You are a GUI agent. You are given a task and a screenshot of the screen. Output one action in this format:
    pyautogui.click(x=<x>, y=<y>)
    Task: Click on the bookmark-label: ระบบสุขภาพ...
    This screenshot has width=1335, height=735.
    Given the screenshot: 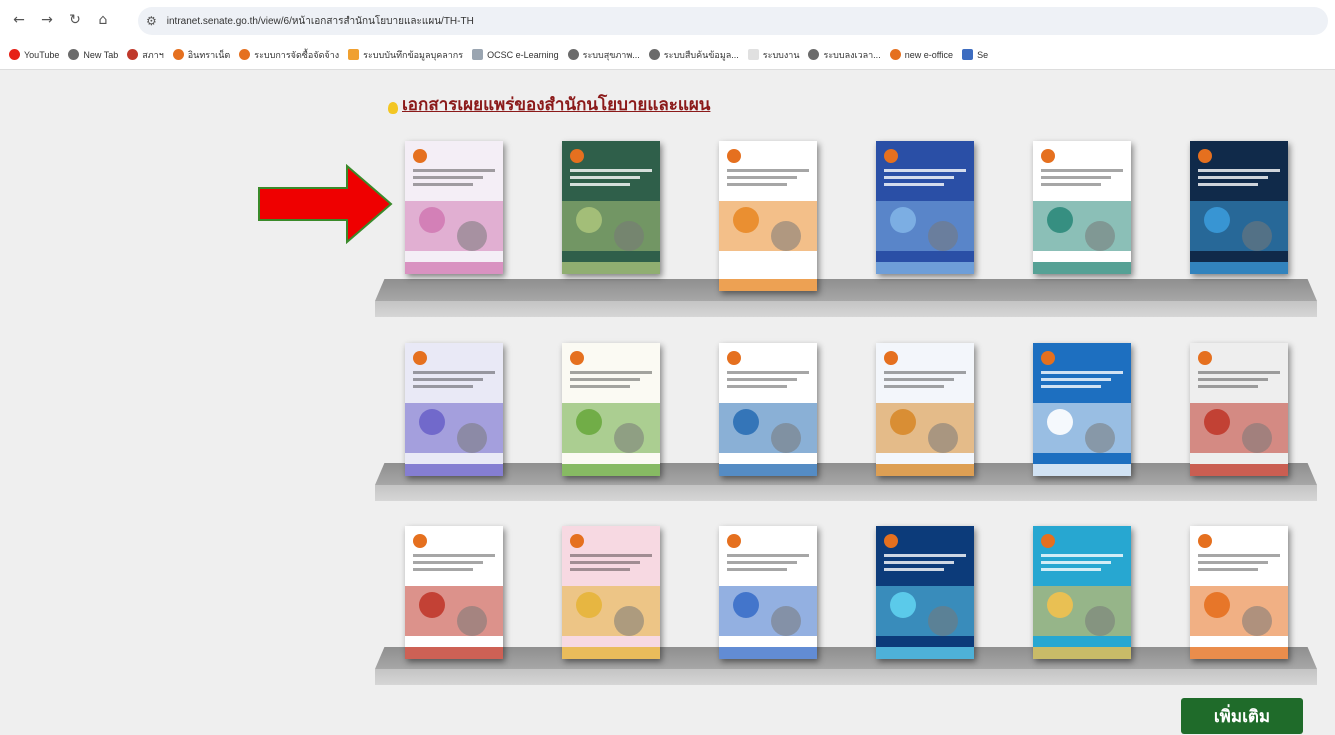 What is the action you would take?
    pyautogui.click(x=611, y=54)
    